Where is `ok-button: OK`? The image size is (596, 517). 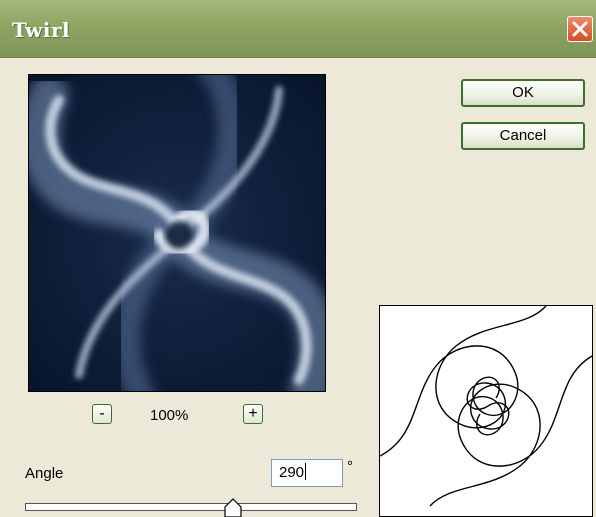 ok-button: OK is located at coordinates (523, 93).